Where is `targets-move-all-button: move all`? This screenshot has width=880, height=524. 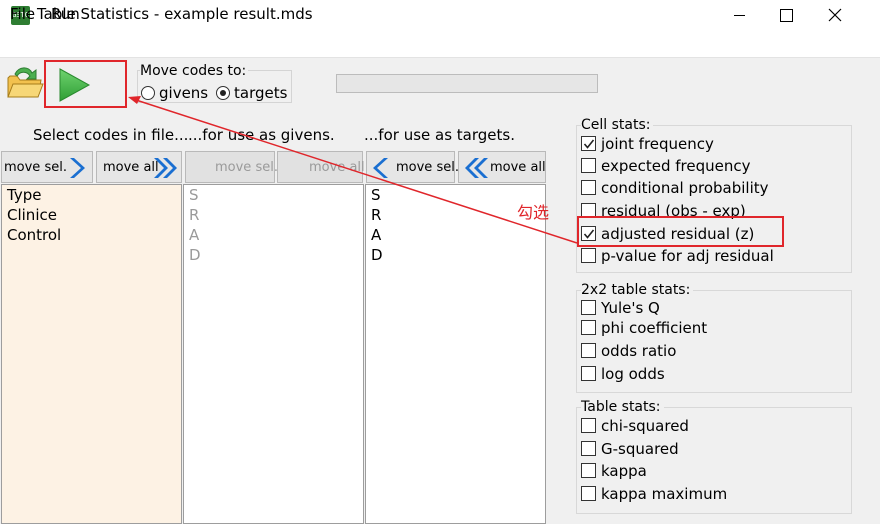
targets-move-all-button: move all is located at coordinates (502, 167).